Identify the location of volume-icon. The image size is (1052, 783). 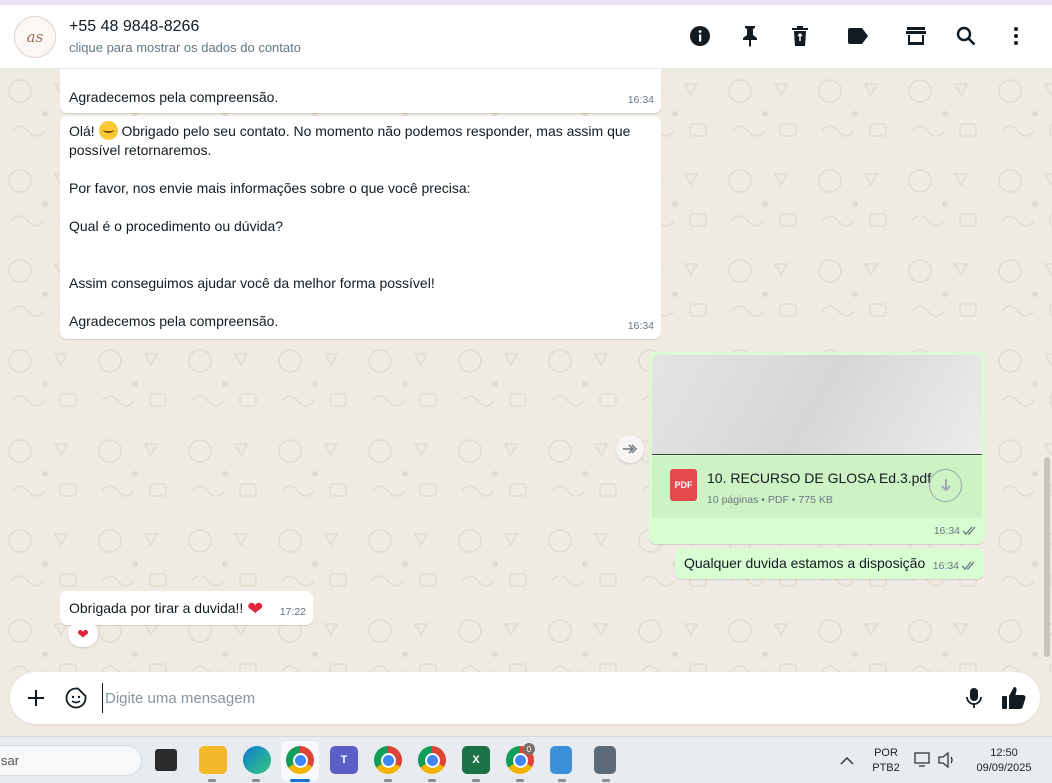
(947, 762).